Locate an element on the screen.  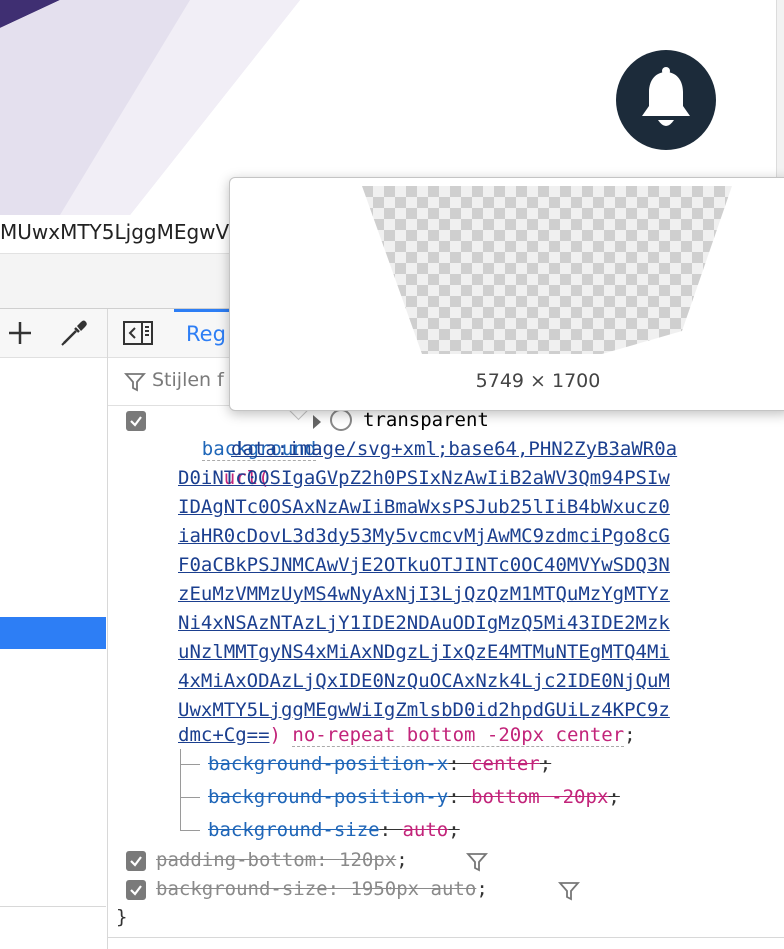
longhand-value: center is located at coordinates (505, 764).